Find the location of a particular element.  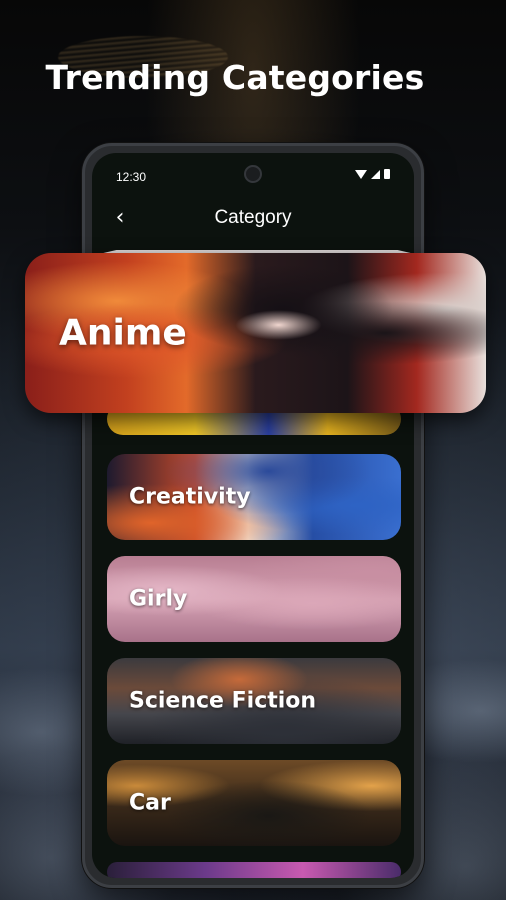

category-label: Girly is located at coordinates (158, 599).